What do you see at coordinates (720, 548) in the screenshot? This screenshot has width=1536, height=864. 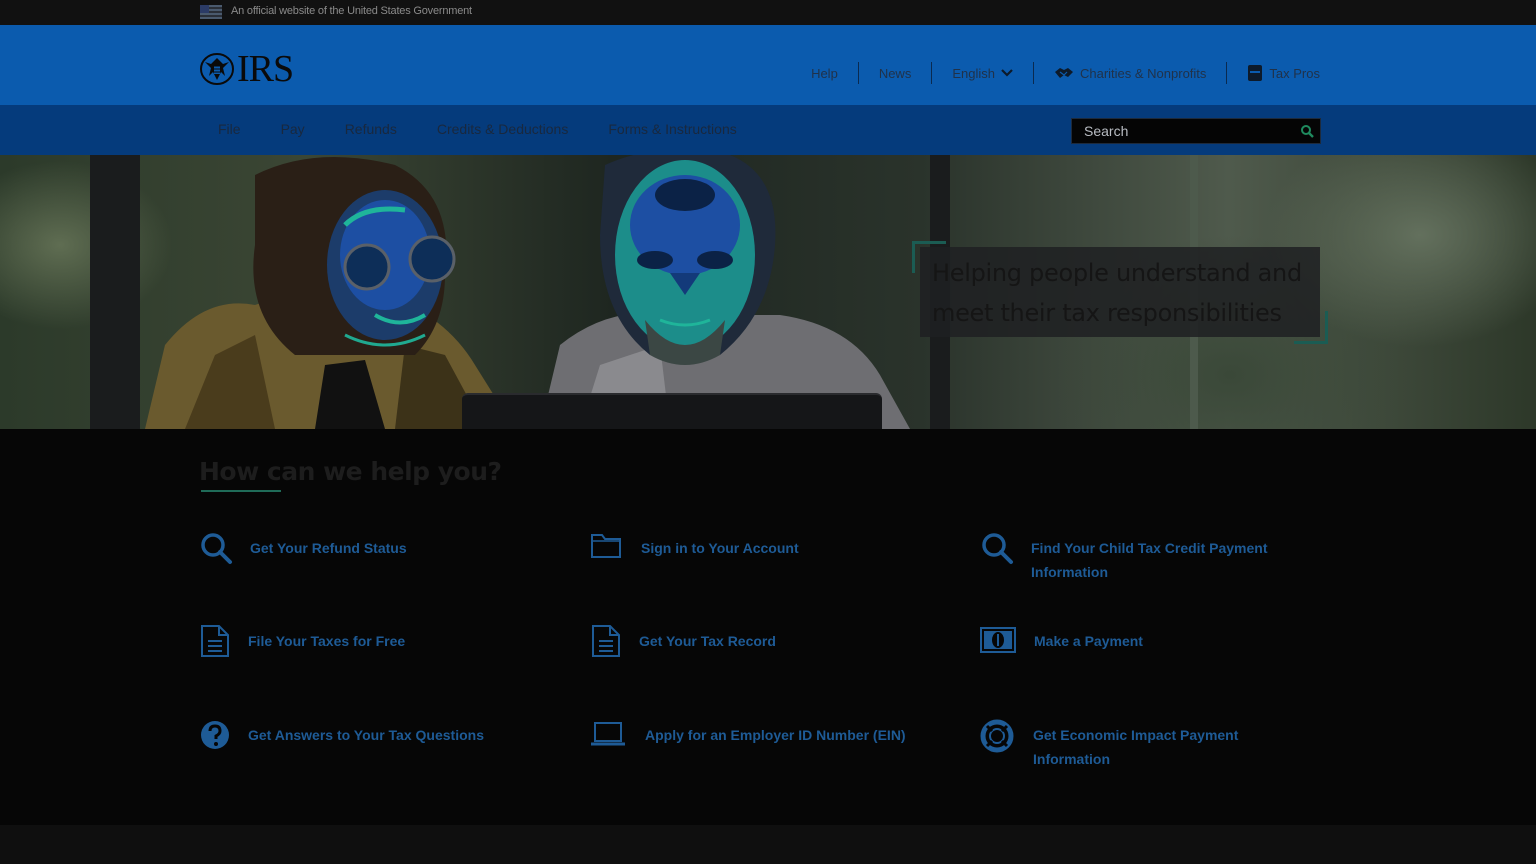 I see `tile-label: Sign in to Your Account` at bounding box center [720, 548].